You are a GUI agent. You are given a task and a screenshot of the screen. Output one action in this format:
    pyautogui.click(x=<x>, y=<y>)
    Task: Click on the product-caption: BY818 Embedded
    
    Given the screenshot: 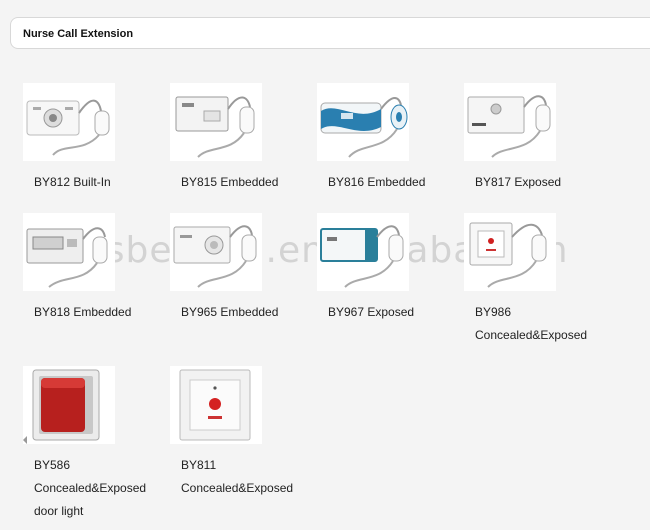 What is the action you would take?
    pyautogui.click(x=82, y=312)
    